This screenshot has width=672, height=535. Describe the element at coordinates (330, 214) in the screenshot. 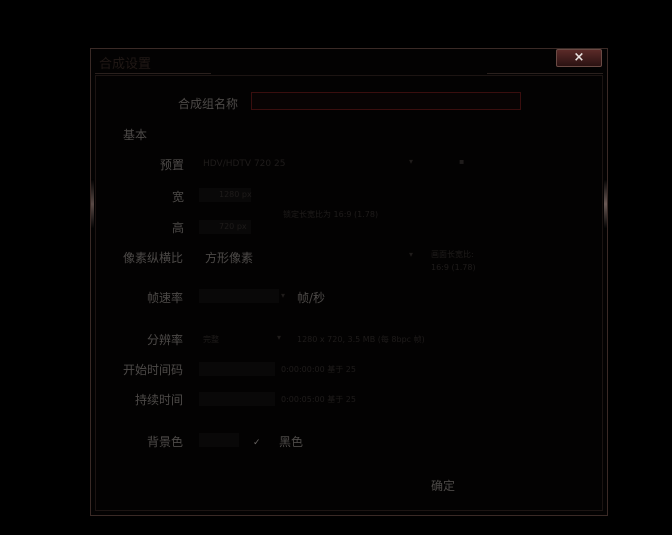

I see `lock-ratio-checkbox: 锁定长宽比为 16:9 (1.78)` at that location.